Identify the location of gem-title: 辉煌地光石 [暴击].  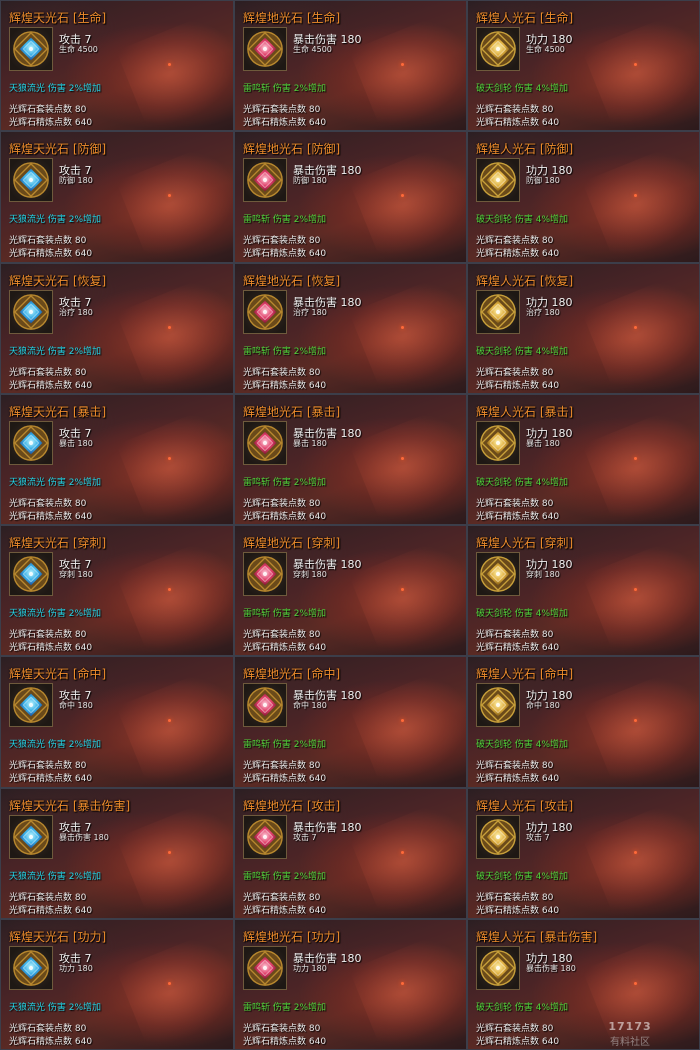
(292, 411).